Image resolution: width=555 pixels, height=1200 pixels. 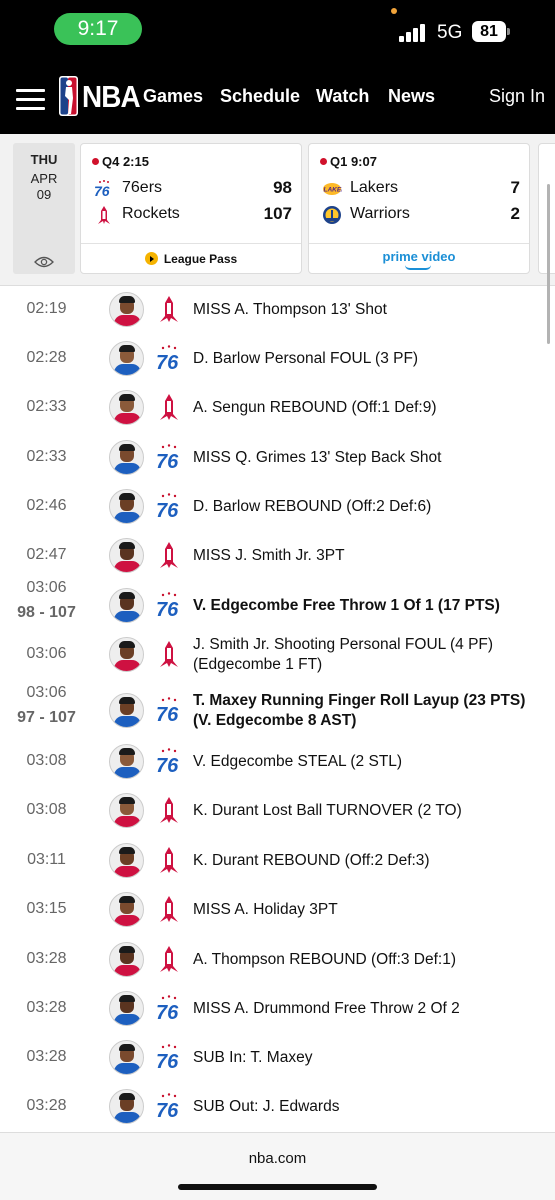 I want to click on nav-link-schedule: Schedule, so click(x=260, y=96).